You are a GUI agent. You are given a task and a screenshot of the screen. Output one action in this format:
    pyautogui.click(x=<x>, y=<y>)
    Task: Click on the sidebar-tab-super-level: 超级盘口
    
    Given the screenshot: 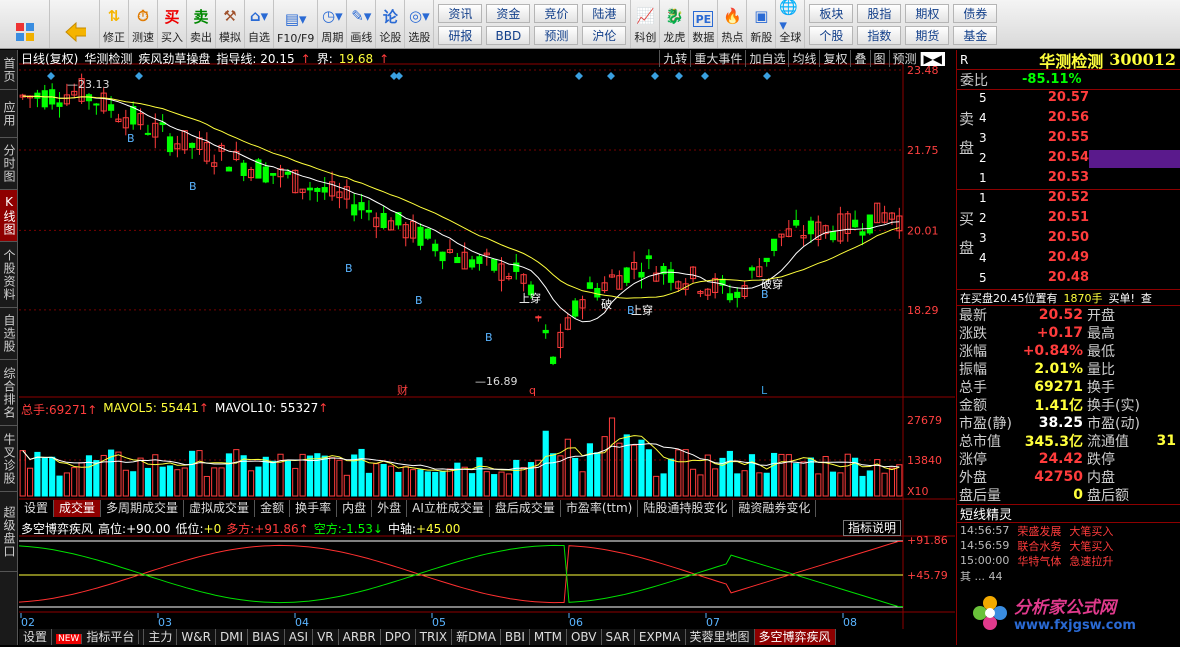 What is the action you would take?
    pyautogui.click(x=8, y=532)
    